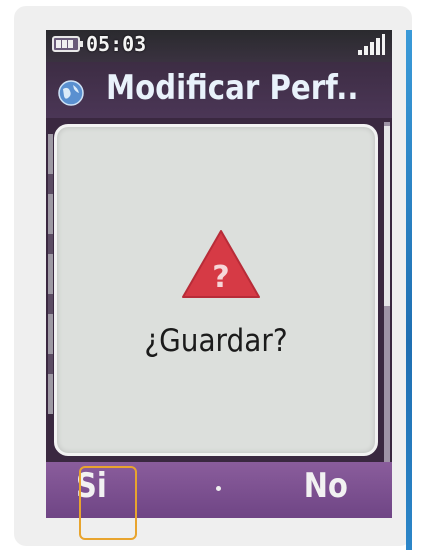 This screenshot has width=431, height=557. What do you see at coordinates (409, 290) in the screenshot?
I see `edge-stripe` at bounding box center [409, 290].